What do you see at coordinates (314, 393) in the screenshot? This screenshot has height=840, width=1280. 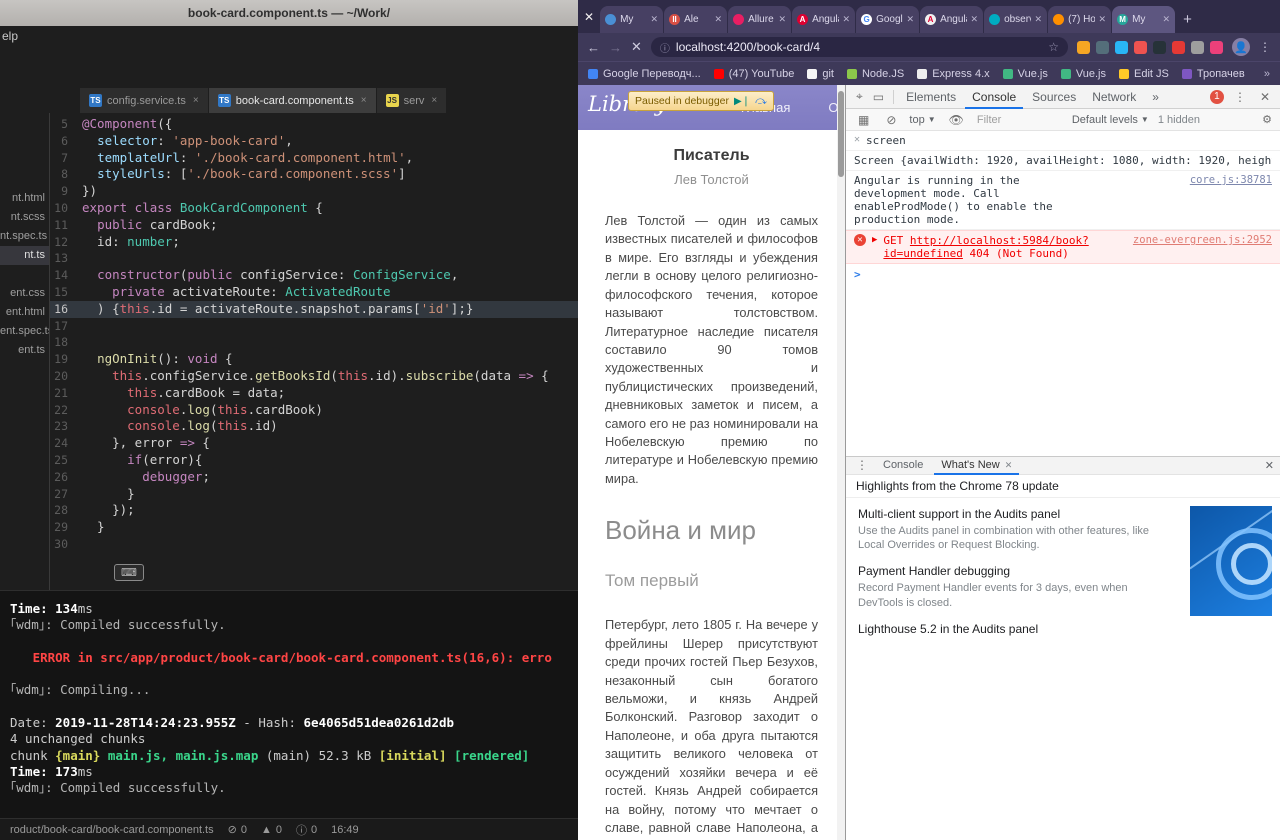 I see `code-line: 21 this .cardBook = data;` at bounding box center [314, 393].